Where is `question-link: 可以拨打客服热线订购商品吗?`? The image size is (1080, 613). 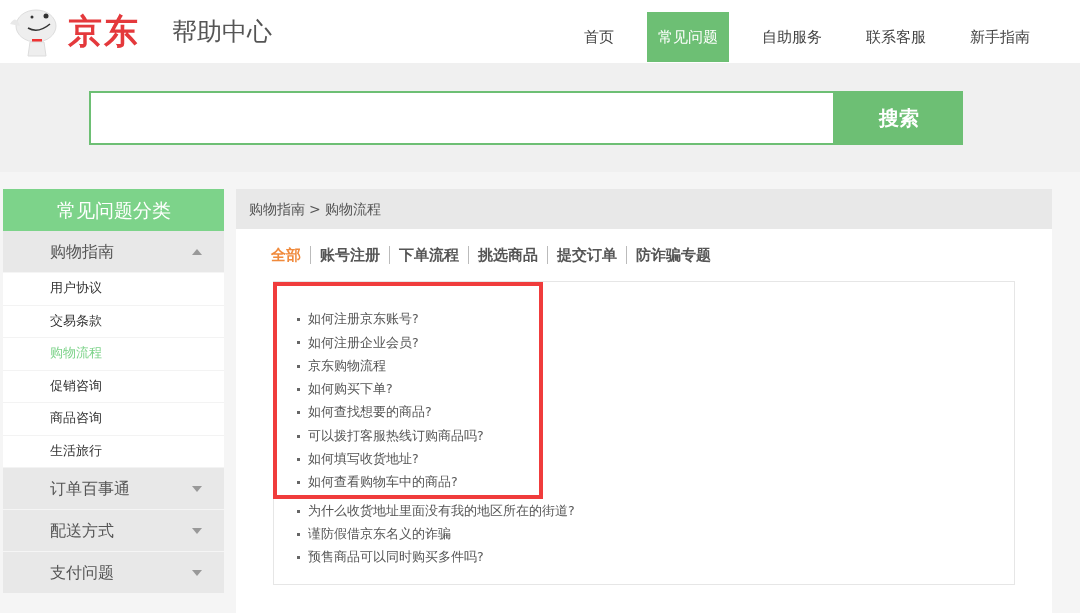
question-link: 可以拨打客服热线订购商品吗? is located at coordinates (396, 436).